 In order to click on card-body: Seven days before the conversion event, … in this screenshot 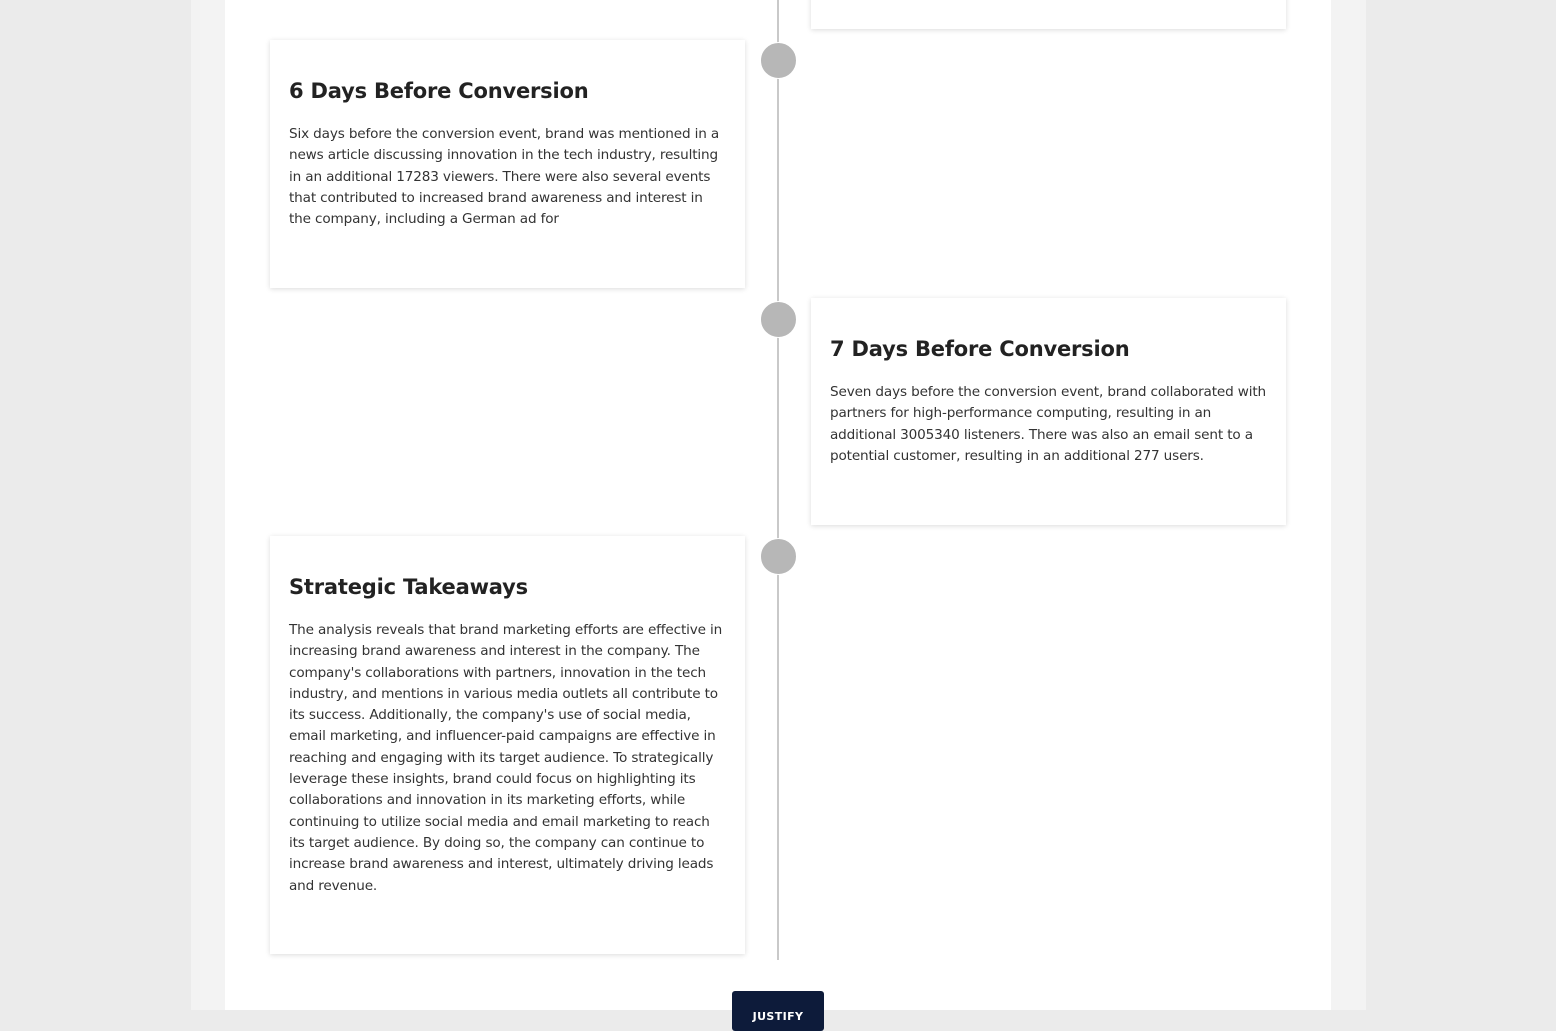, I will do `click(1048, 424)`.